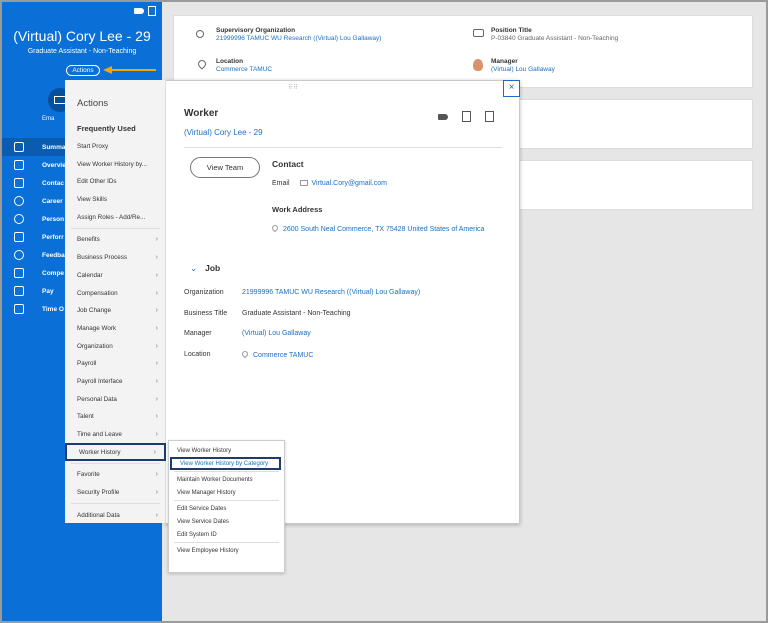 The width and height of the screenshot is (768, 623). What do you see at coordinates (115, 147) in the screenshot?
I see `menu-item-start-proxy: Start Proxy` at bounding box center [115, 147].